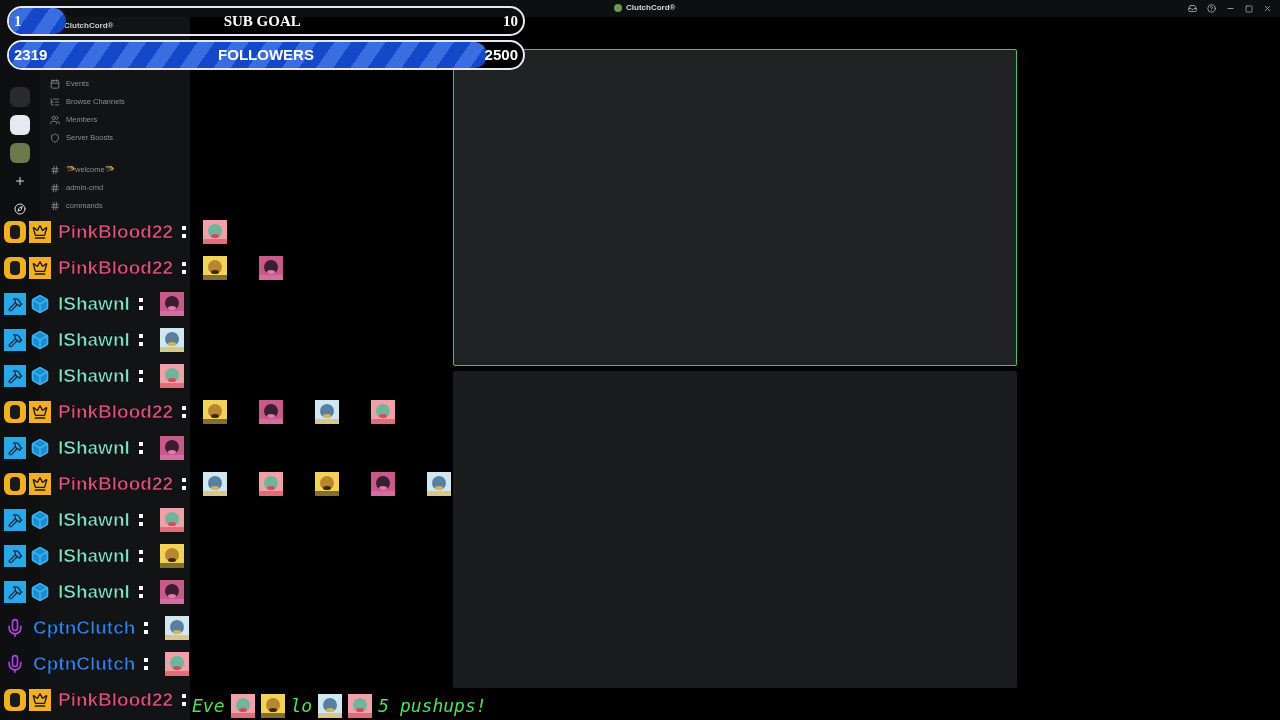 The width and height of the screenshot is (1280, 720). What do you see at coordinates (20, 181) in the screenshot?
I see `add-icon` at bounding box center [20, 181].